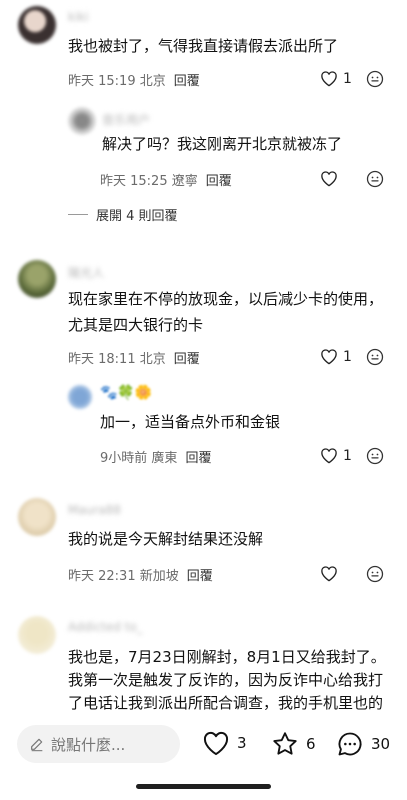 The width and height of the screenshot is (407, 800). What do you see at coordinates (203, 758) in the screenshot?
I see `bottom-action-bar: 說點什麼... 3 6 30` at bounding box center [203, 758].